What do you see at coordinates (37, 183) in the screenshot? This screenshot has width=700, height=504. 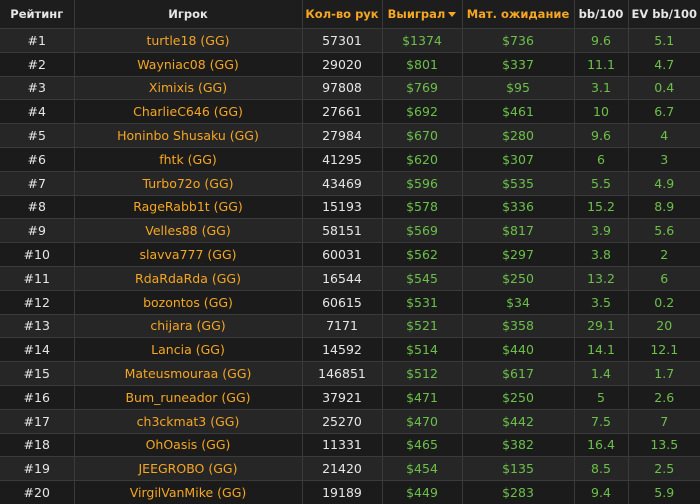 I see `rank-cell: #7` at bounding box center [37, 183].